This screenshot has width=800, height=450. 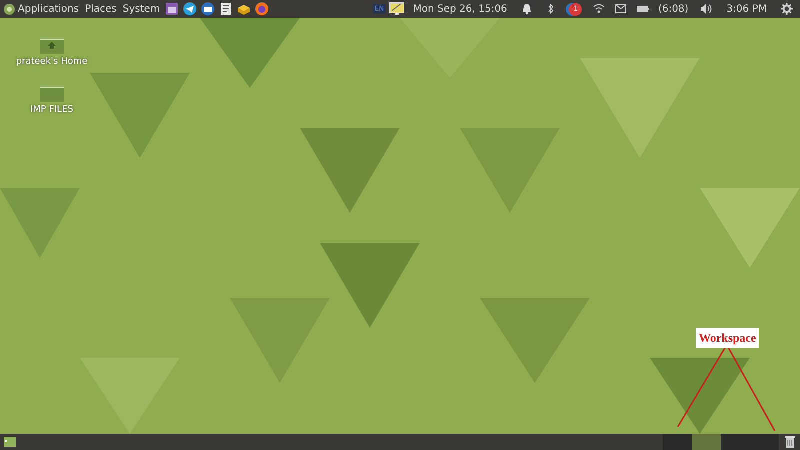 I want to click on clock-text: 3:06 PM, so click(x=746, y=9).